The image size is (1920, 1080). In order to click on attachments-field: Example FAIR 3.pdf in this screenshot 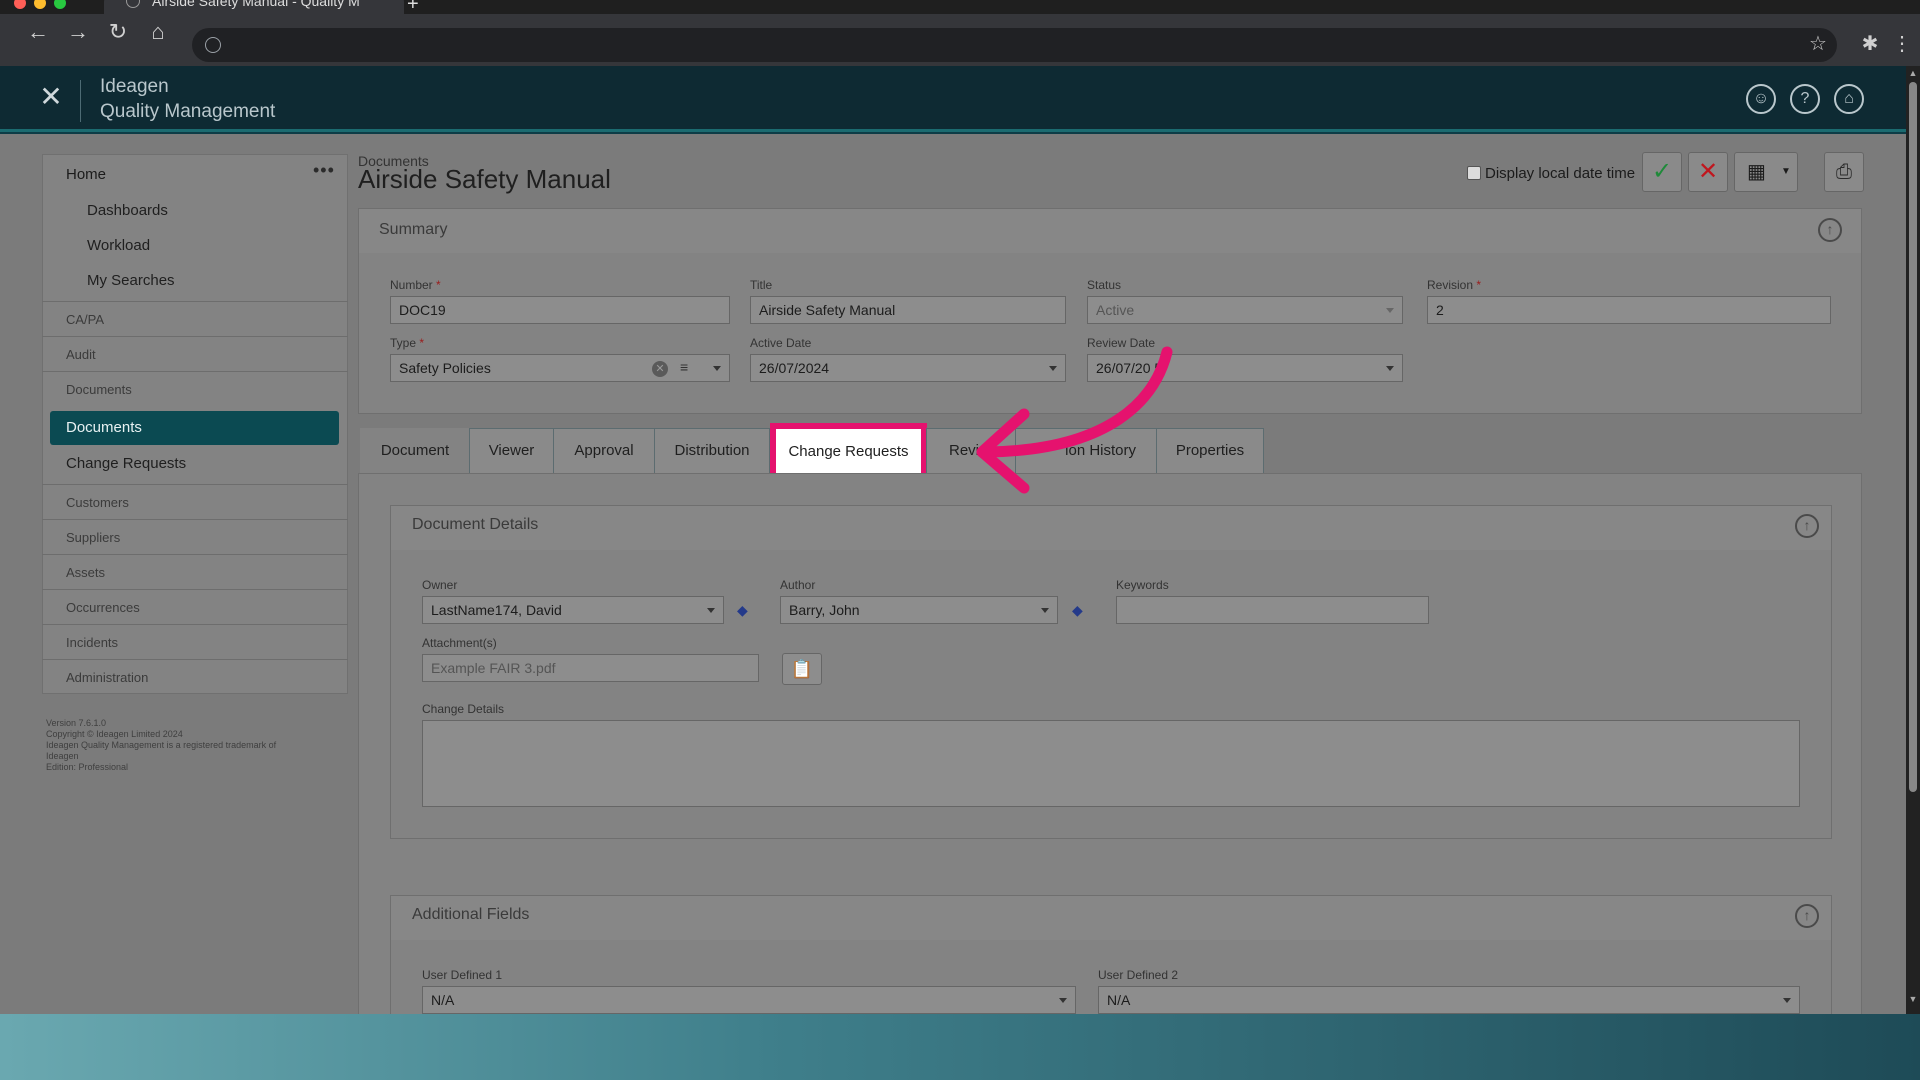, I will do `click(590, 668)`.